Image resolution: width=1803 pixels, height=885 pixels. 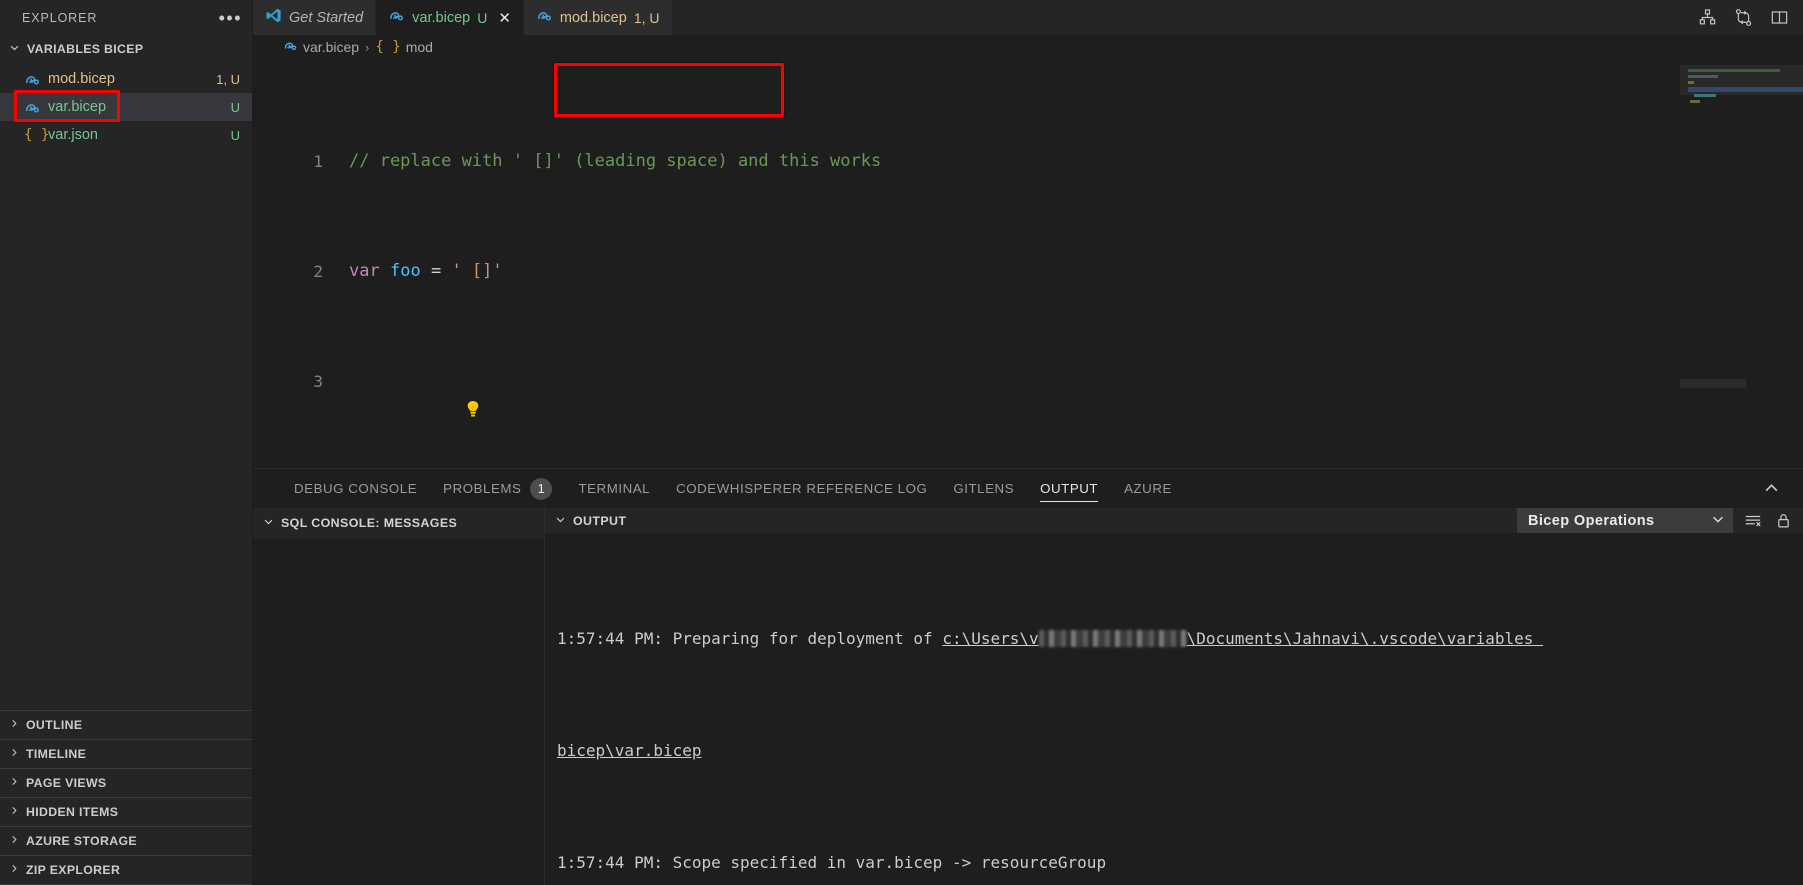 I want to click on json-file-icon: { }, so click(x=37, y=135).